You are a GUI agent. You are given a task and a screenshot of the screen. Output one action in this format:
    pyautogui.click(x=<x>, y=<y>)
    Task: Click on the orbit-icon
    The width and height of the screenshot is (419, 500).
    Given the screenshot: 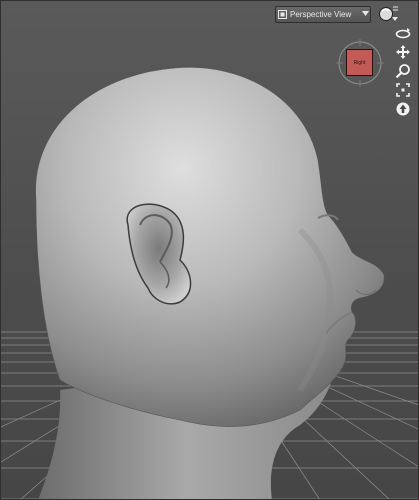 What is the action you would take?
    pyautogui.click(x=403, y=32)
    